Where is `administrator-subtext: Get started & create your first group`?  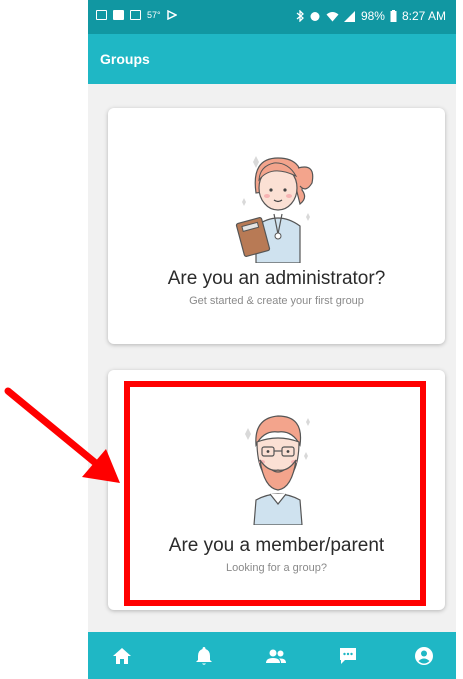 administrator-subtext: Get started & create your first group is located at coordinates (276, 301).